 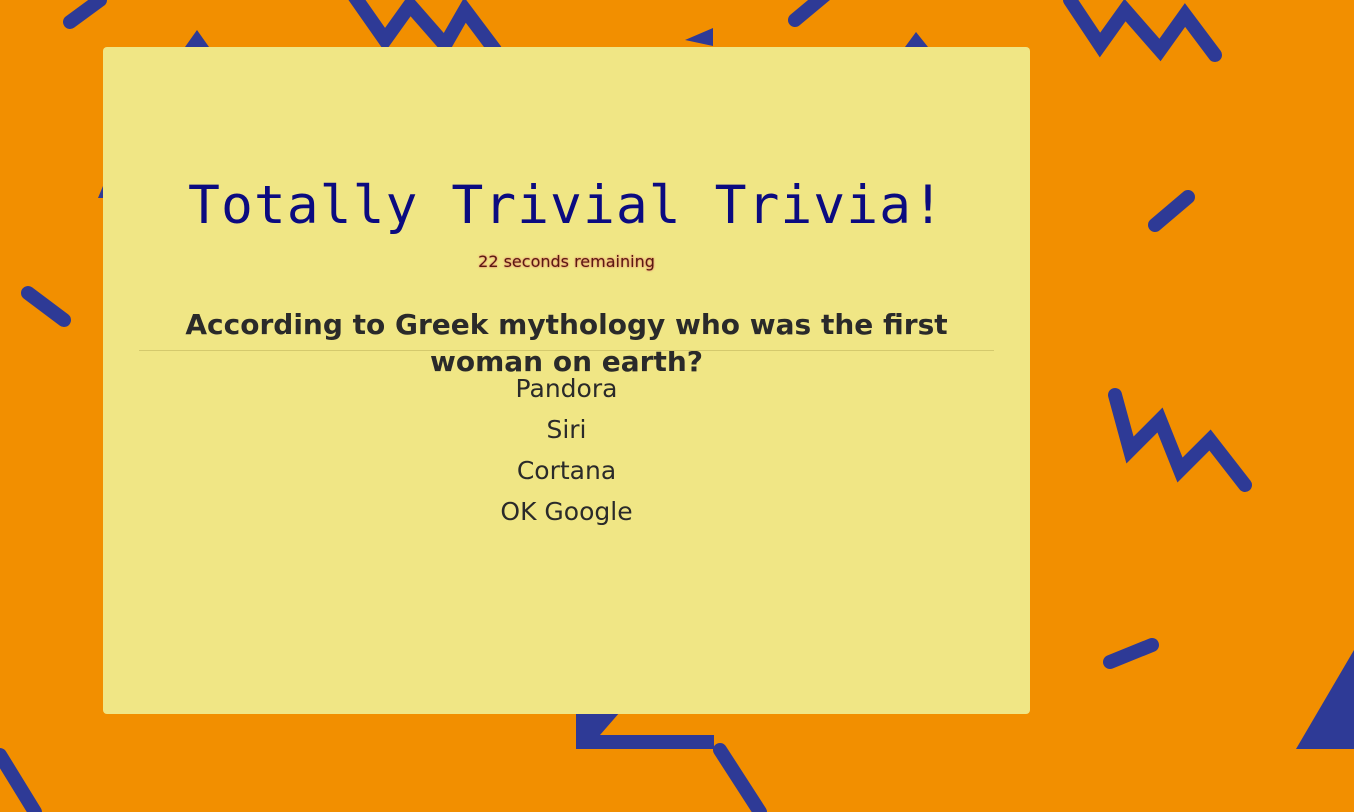 What do you see at coordinates (566, 350) in the screenshot?
I see `divider` at bounding box center [566, 350].